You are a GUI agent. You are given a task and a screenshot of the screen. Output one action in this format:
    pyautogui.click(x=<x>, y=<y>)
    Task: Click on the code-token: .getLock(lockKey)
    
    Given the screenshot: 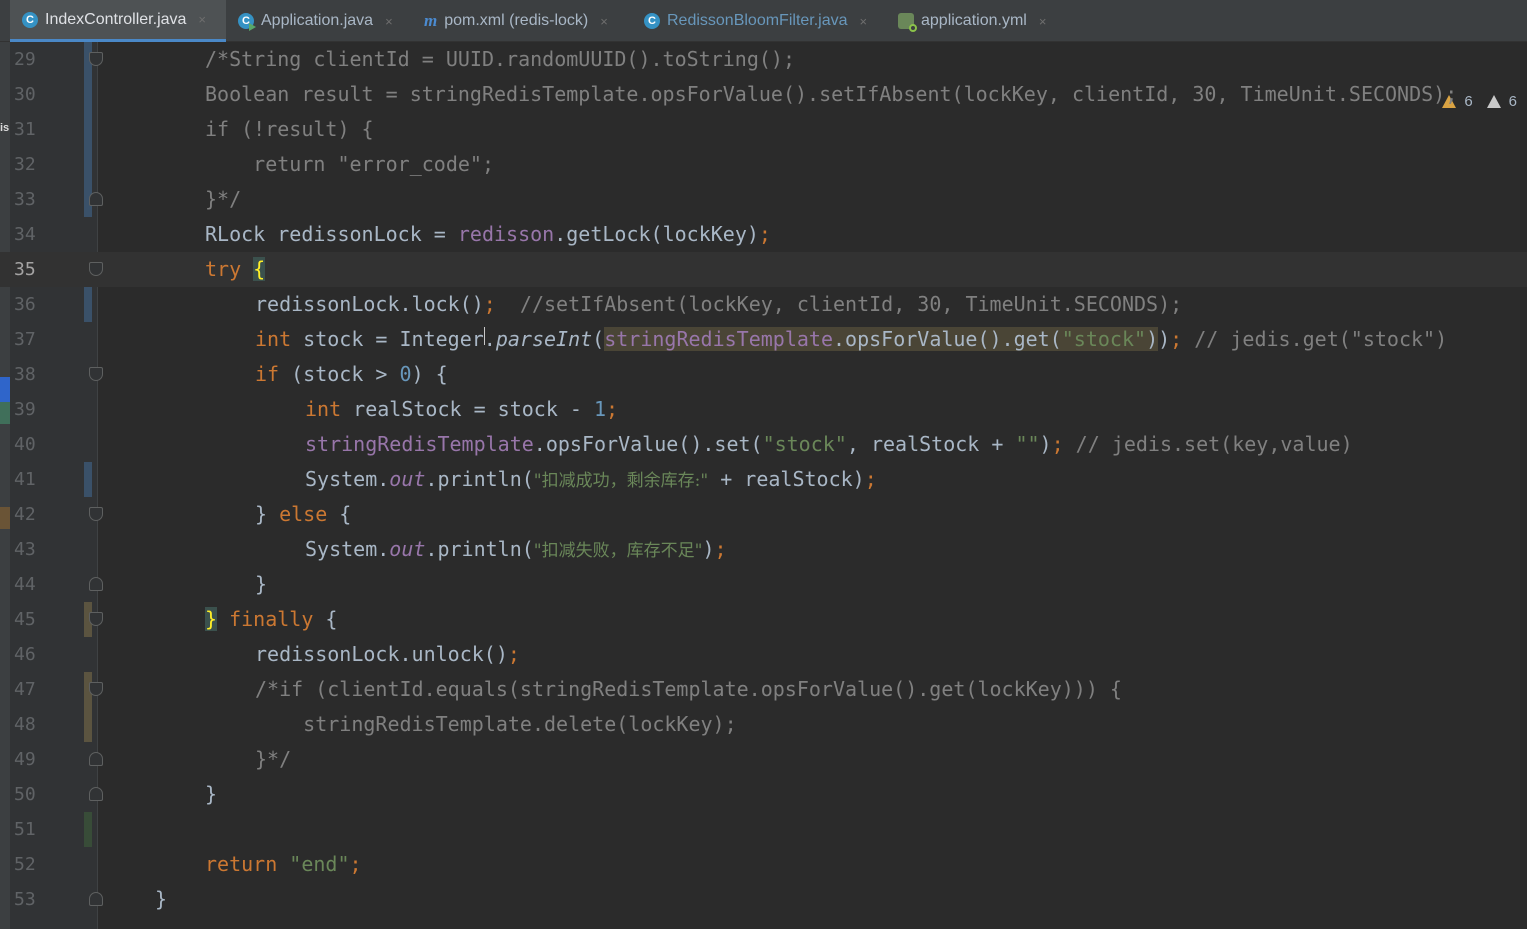 What is the action you would take?
    pyautogui.click(x=656, y=234)
    